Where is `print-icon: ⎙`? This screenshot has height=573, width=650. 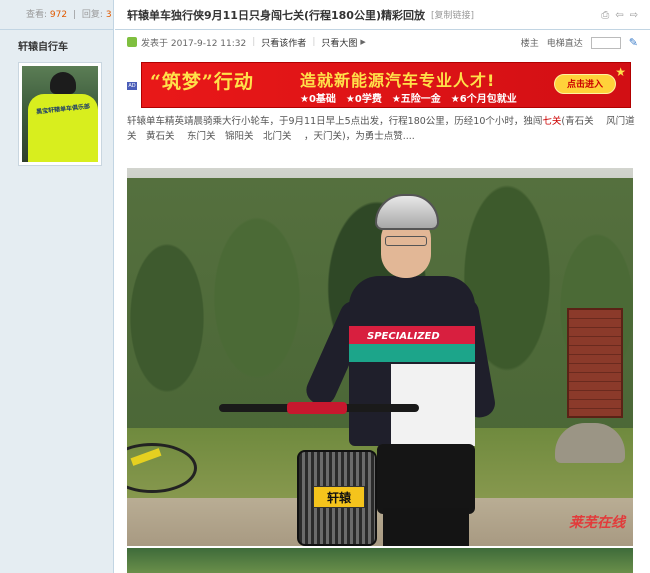 print-icon: ⎙ is located at coordinates (605, 15).